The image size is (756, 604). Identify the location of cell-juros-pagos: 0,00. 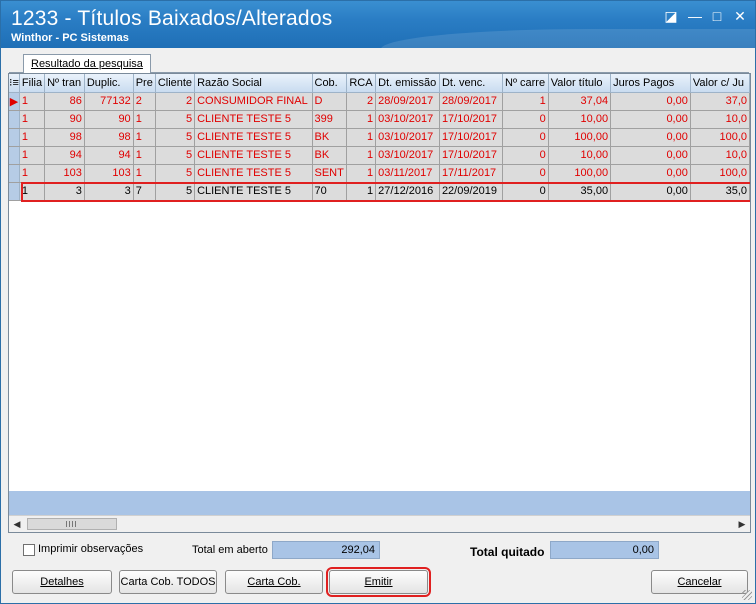
(650, 101).